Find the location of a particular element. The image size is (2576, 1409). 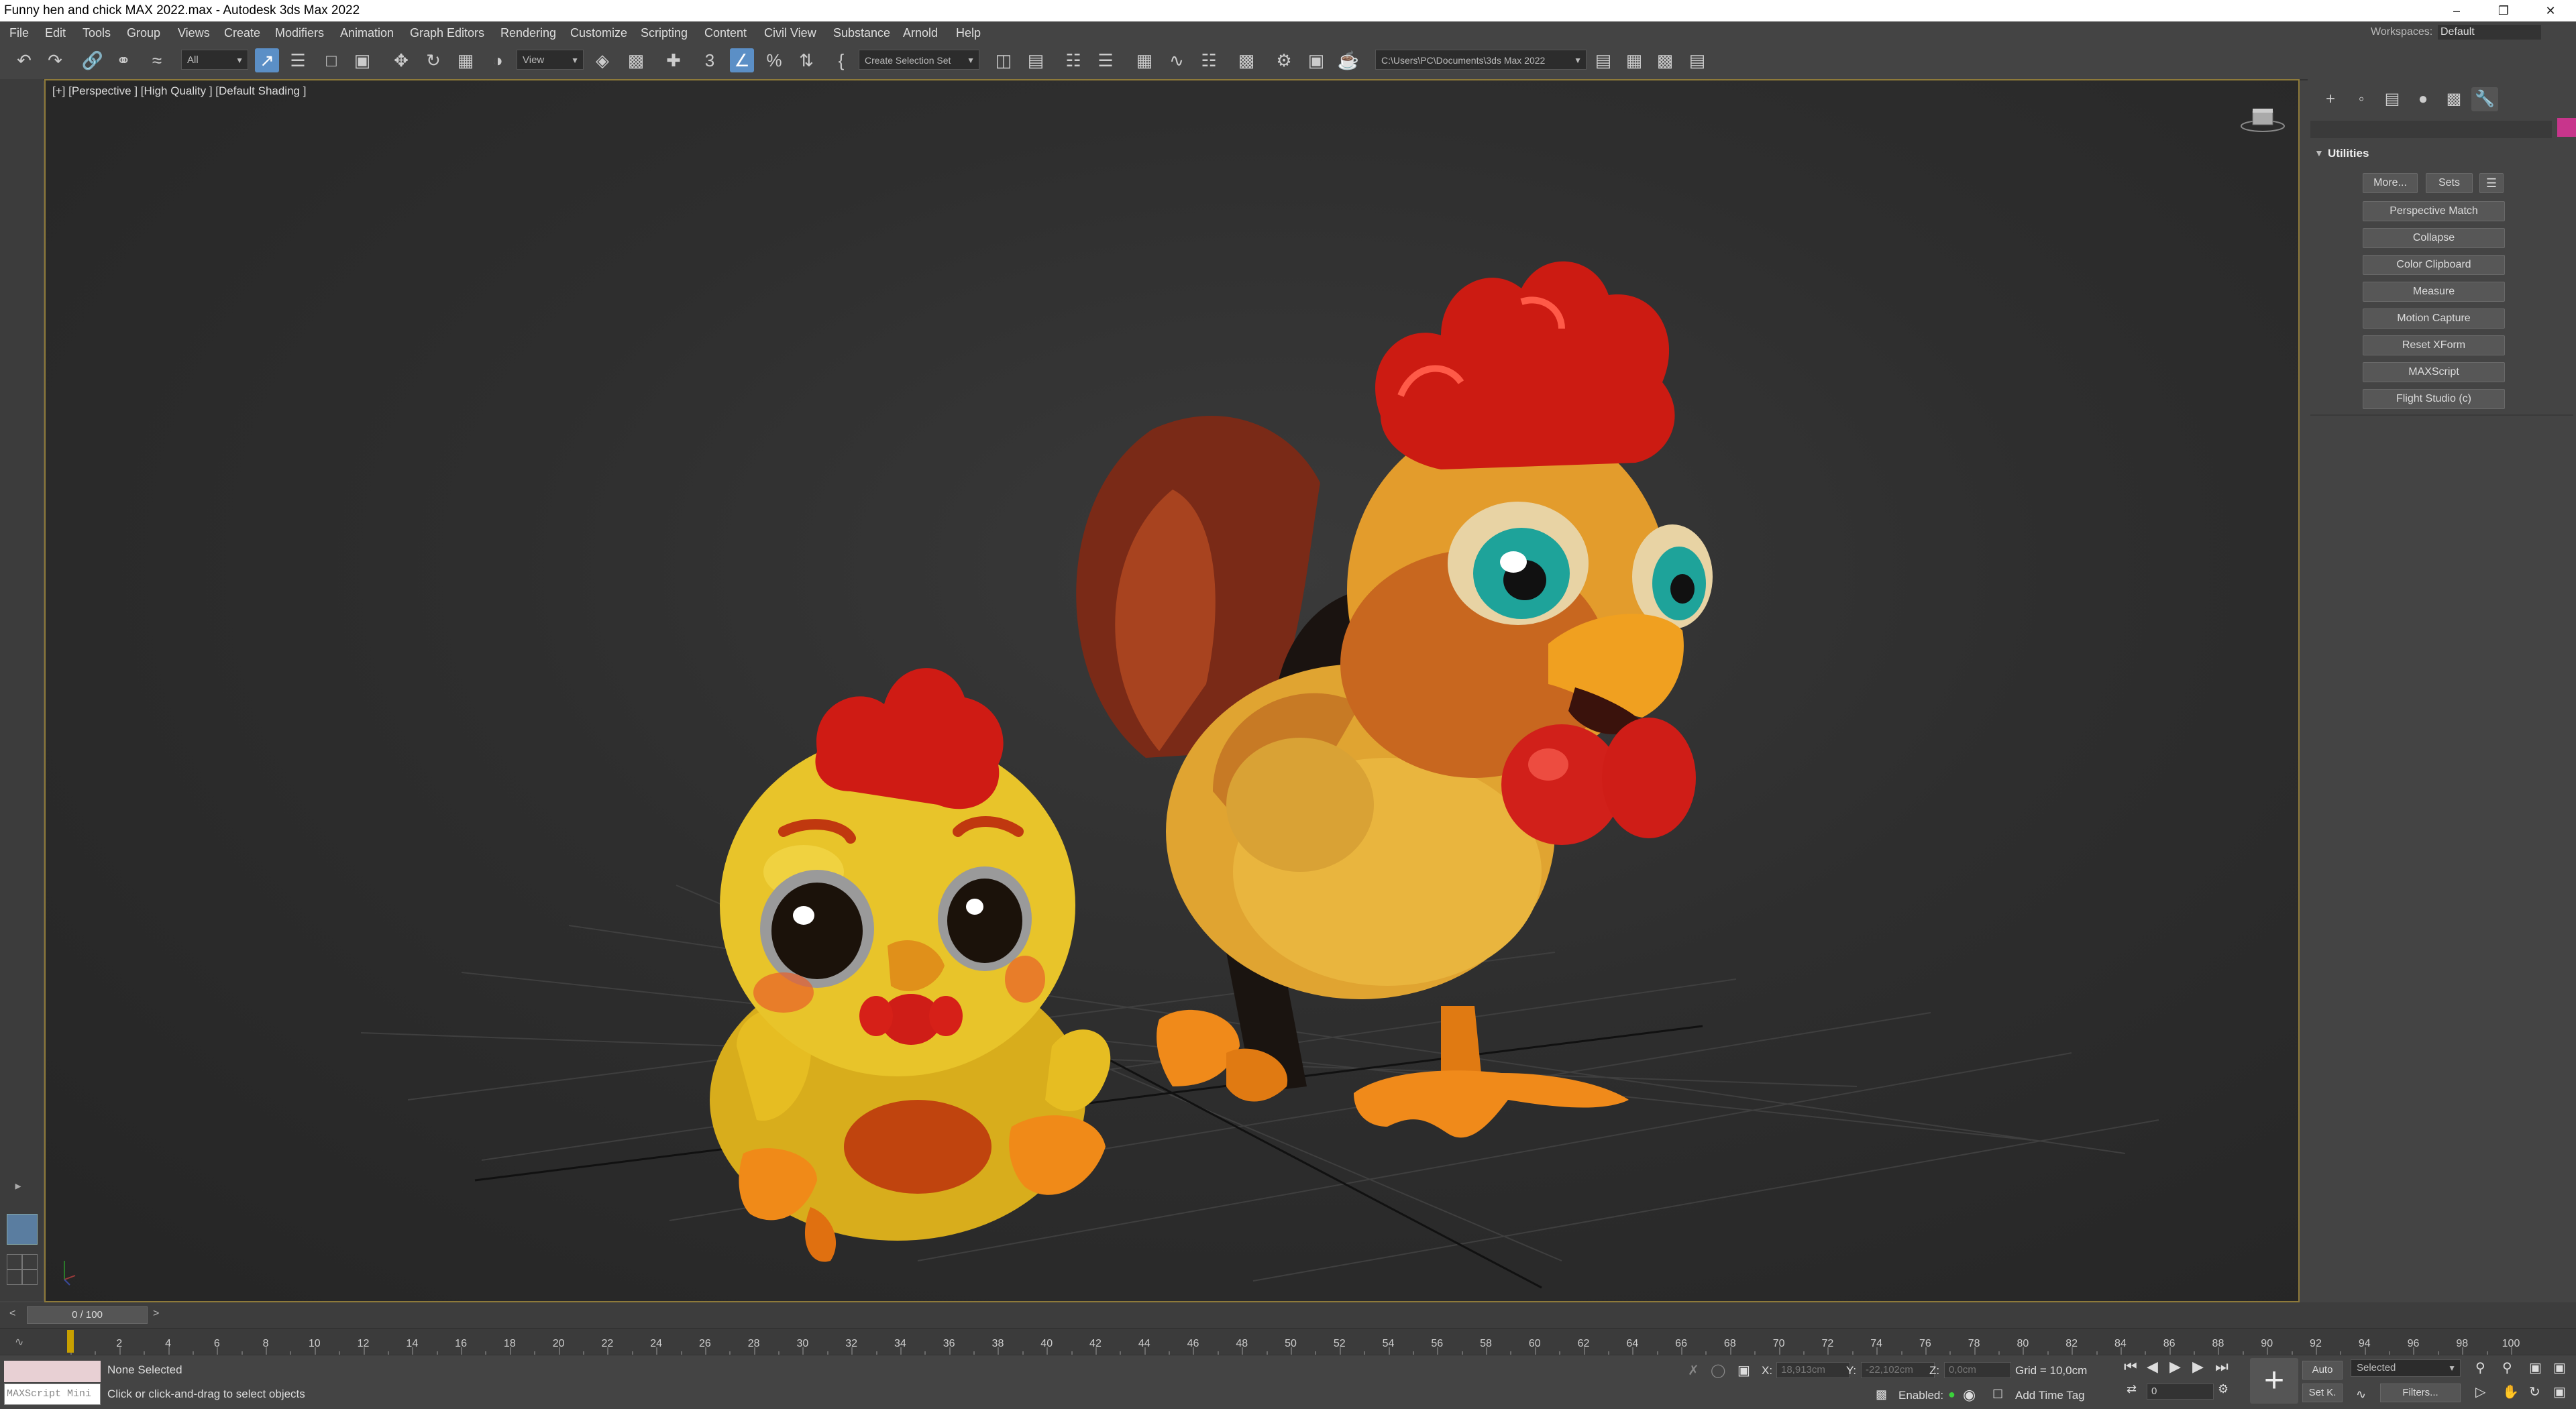

rendered-frame-window-icon: ▣ is located at coordinates (1316, 60).